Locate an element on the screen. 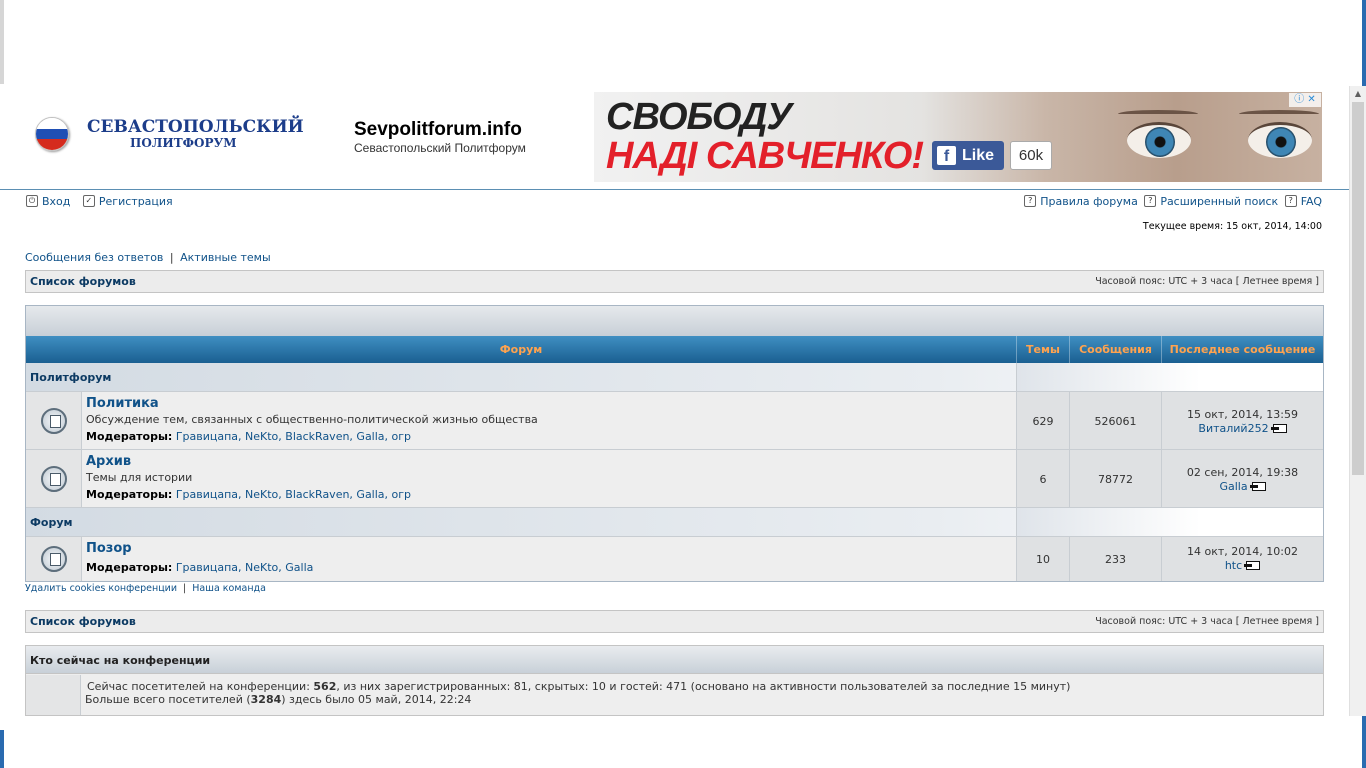 The height and width of the screenshot is (768, 1366). category-title: Форум is located at coordinates (51, 522).